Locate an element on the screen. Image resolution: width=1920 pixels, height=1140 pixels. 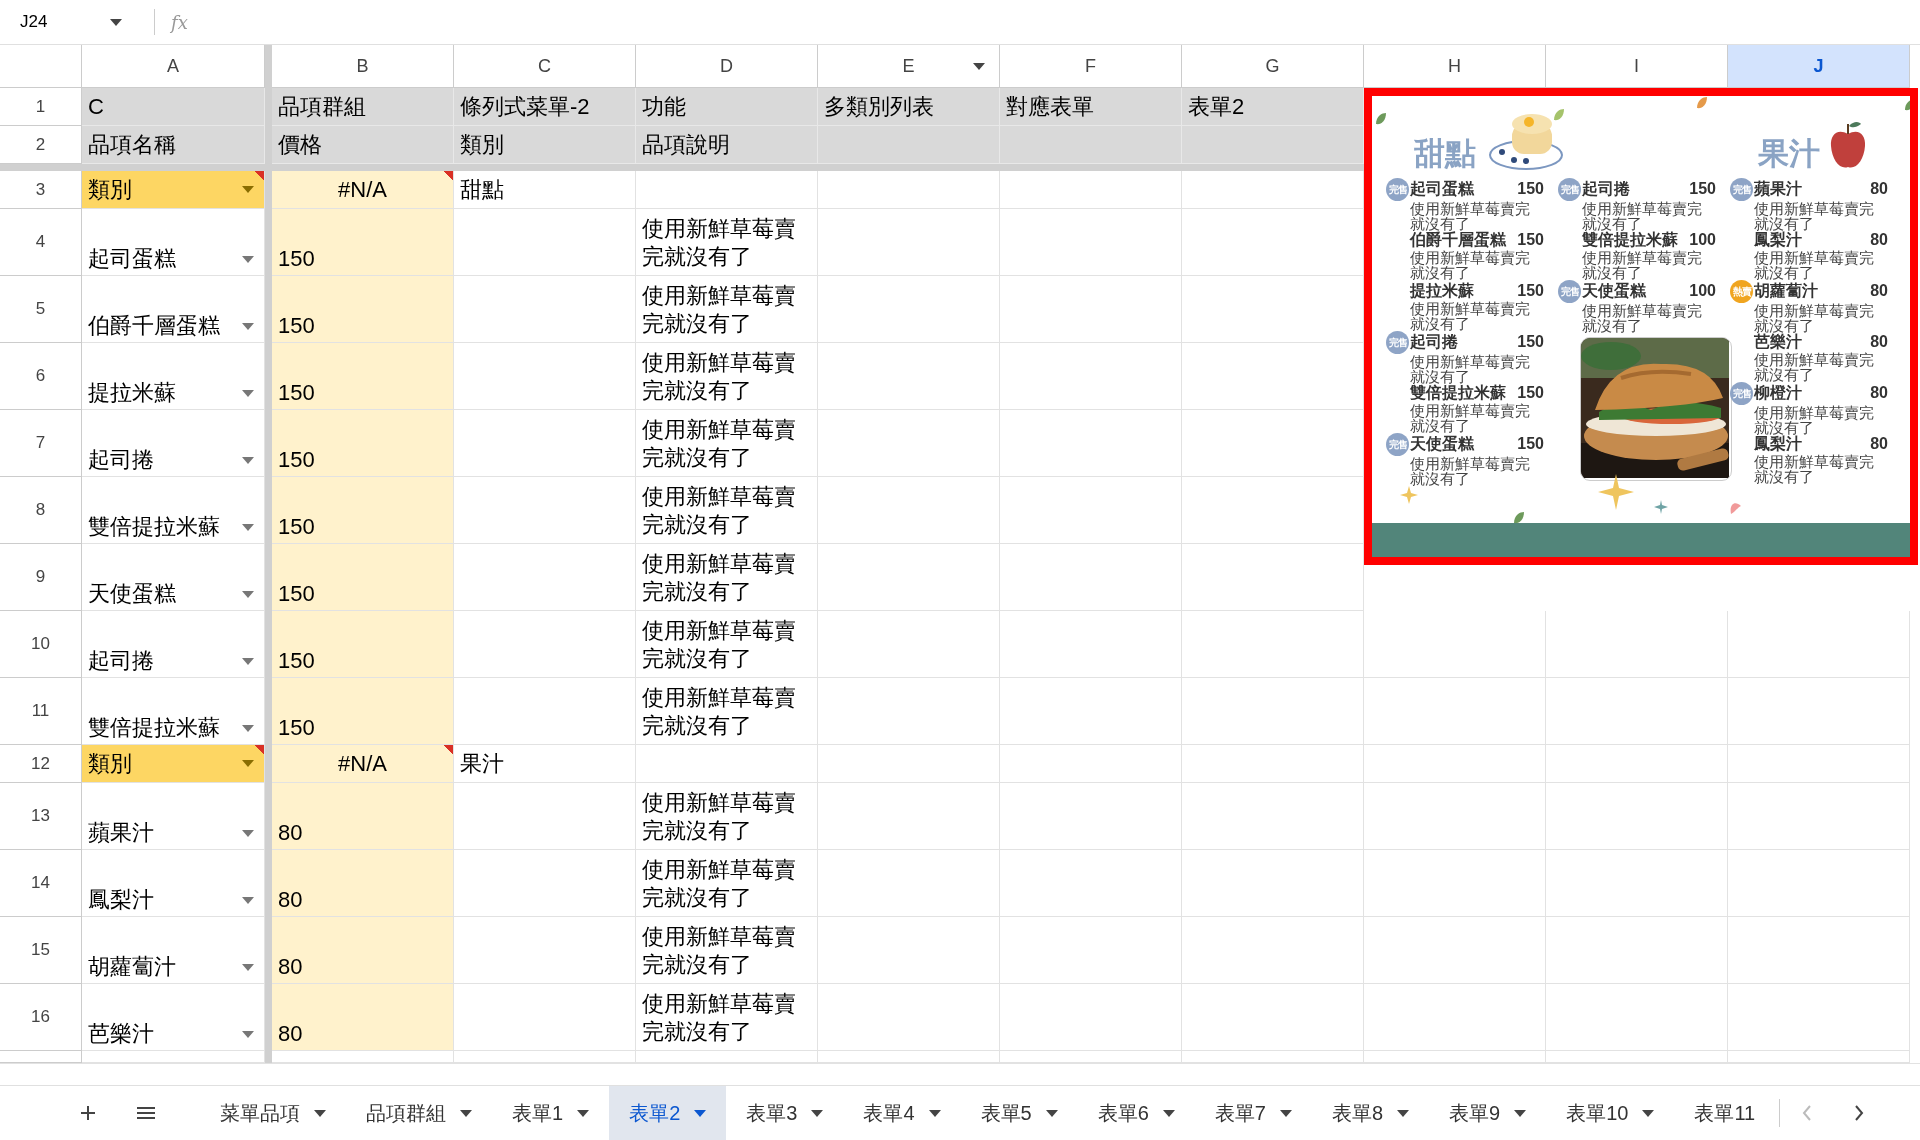
row-header: 16 is located at coordinates (41, 1017).